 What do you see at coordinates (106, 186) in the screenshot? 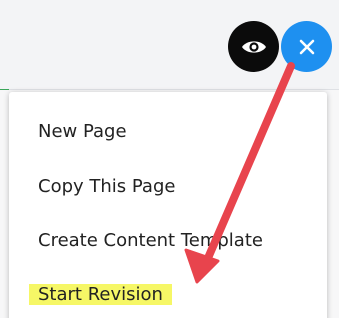
I see `menu-item-copy-page: Copy This Page` at bounding box center [106, 186].